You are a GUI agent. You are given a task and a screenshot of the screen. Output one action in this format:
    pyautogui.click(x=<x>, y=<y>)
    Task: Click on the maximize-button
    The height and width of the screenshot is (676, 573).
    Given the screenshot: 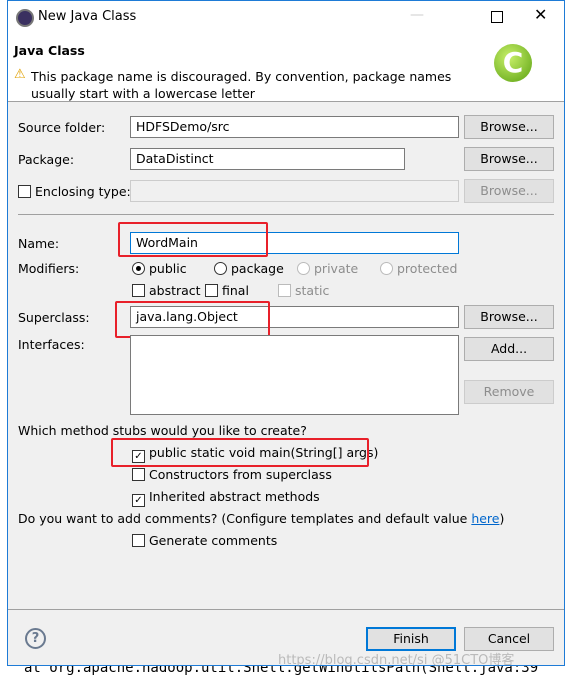 What is the action you would take?
    pyautogui.click(x=497, y=17)
    